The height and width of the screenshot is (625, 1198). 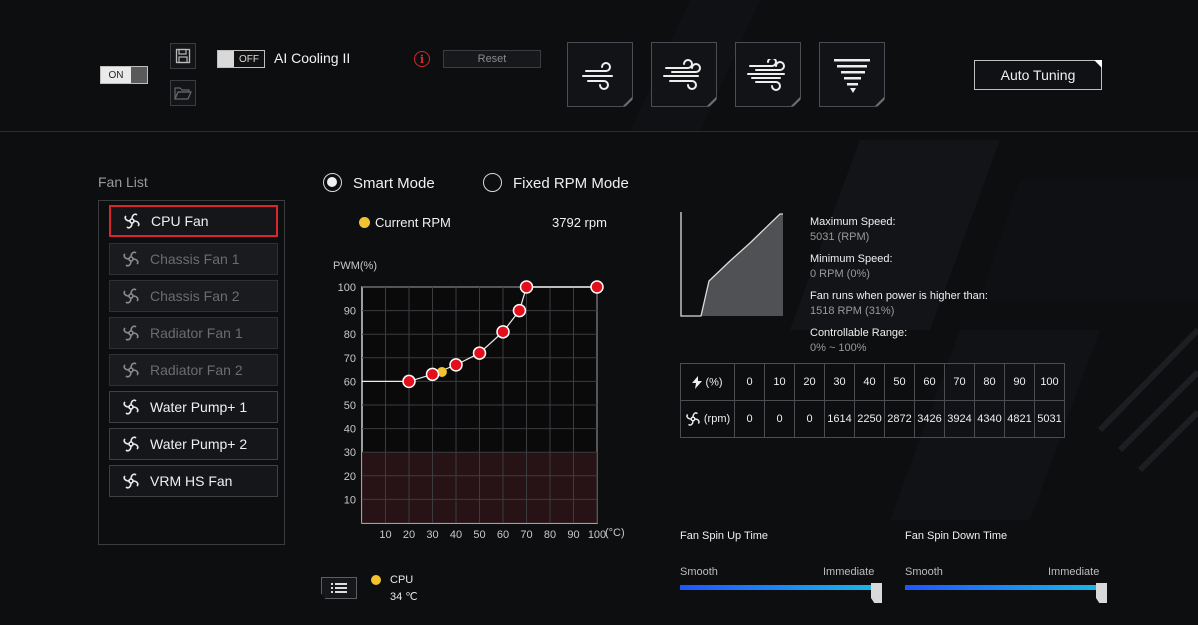 What do you see at coordinates (456, 535) in the screenshot?
I see `x-tick-label: 40` at bounding box center [456, 535].